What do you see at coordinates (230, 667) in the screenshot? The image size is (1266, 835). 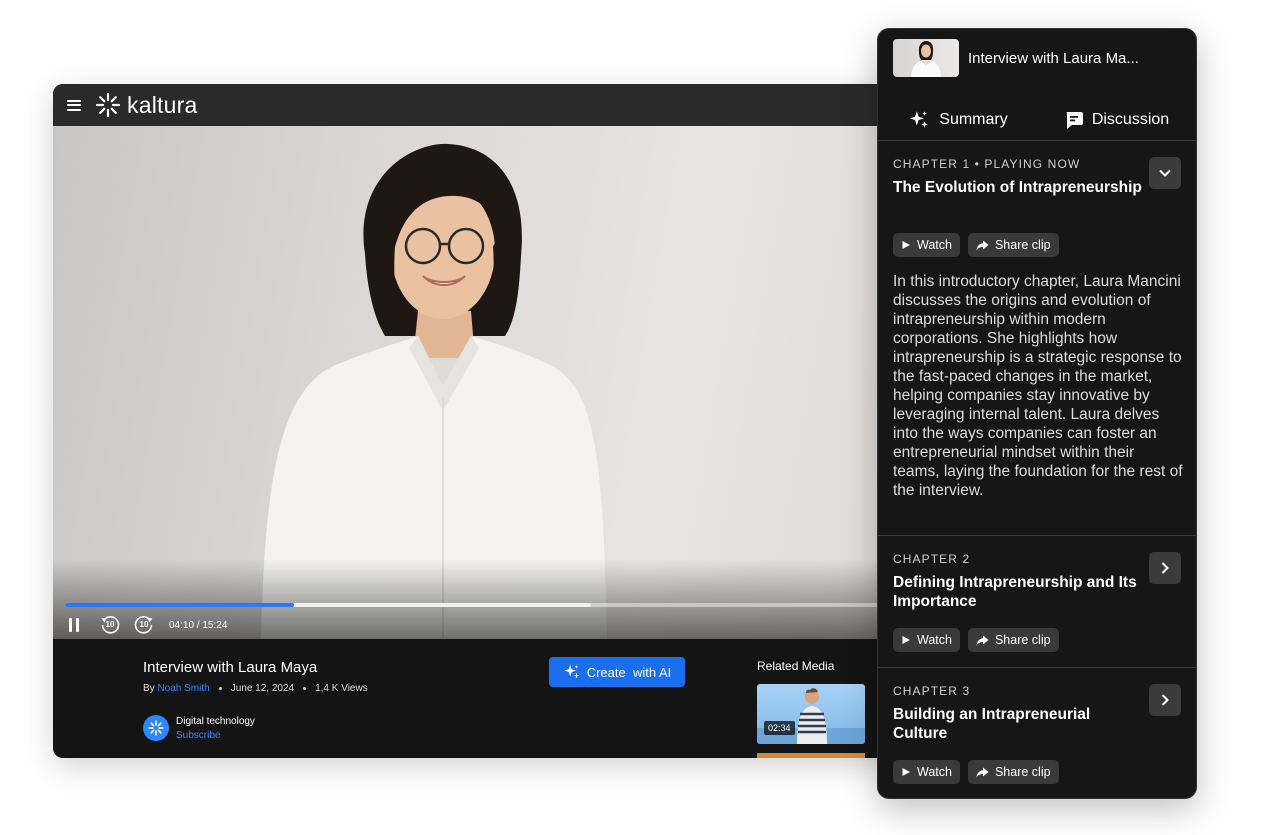 I see `video-title: Interview with Laura Maya` at bounding box center [230, 667].